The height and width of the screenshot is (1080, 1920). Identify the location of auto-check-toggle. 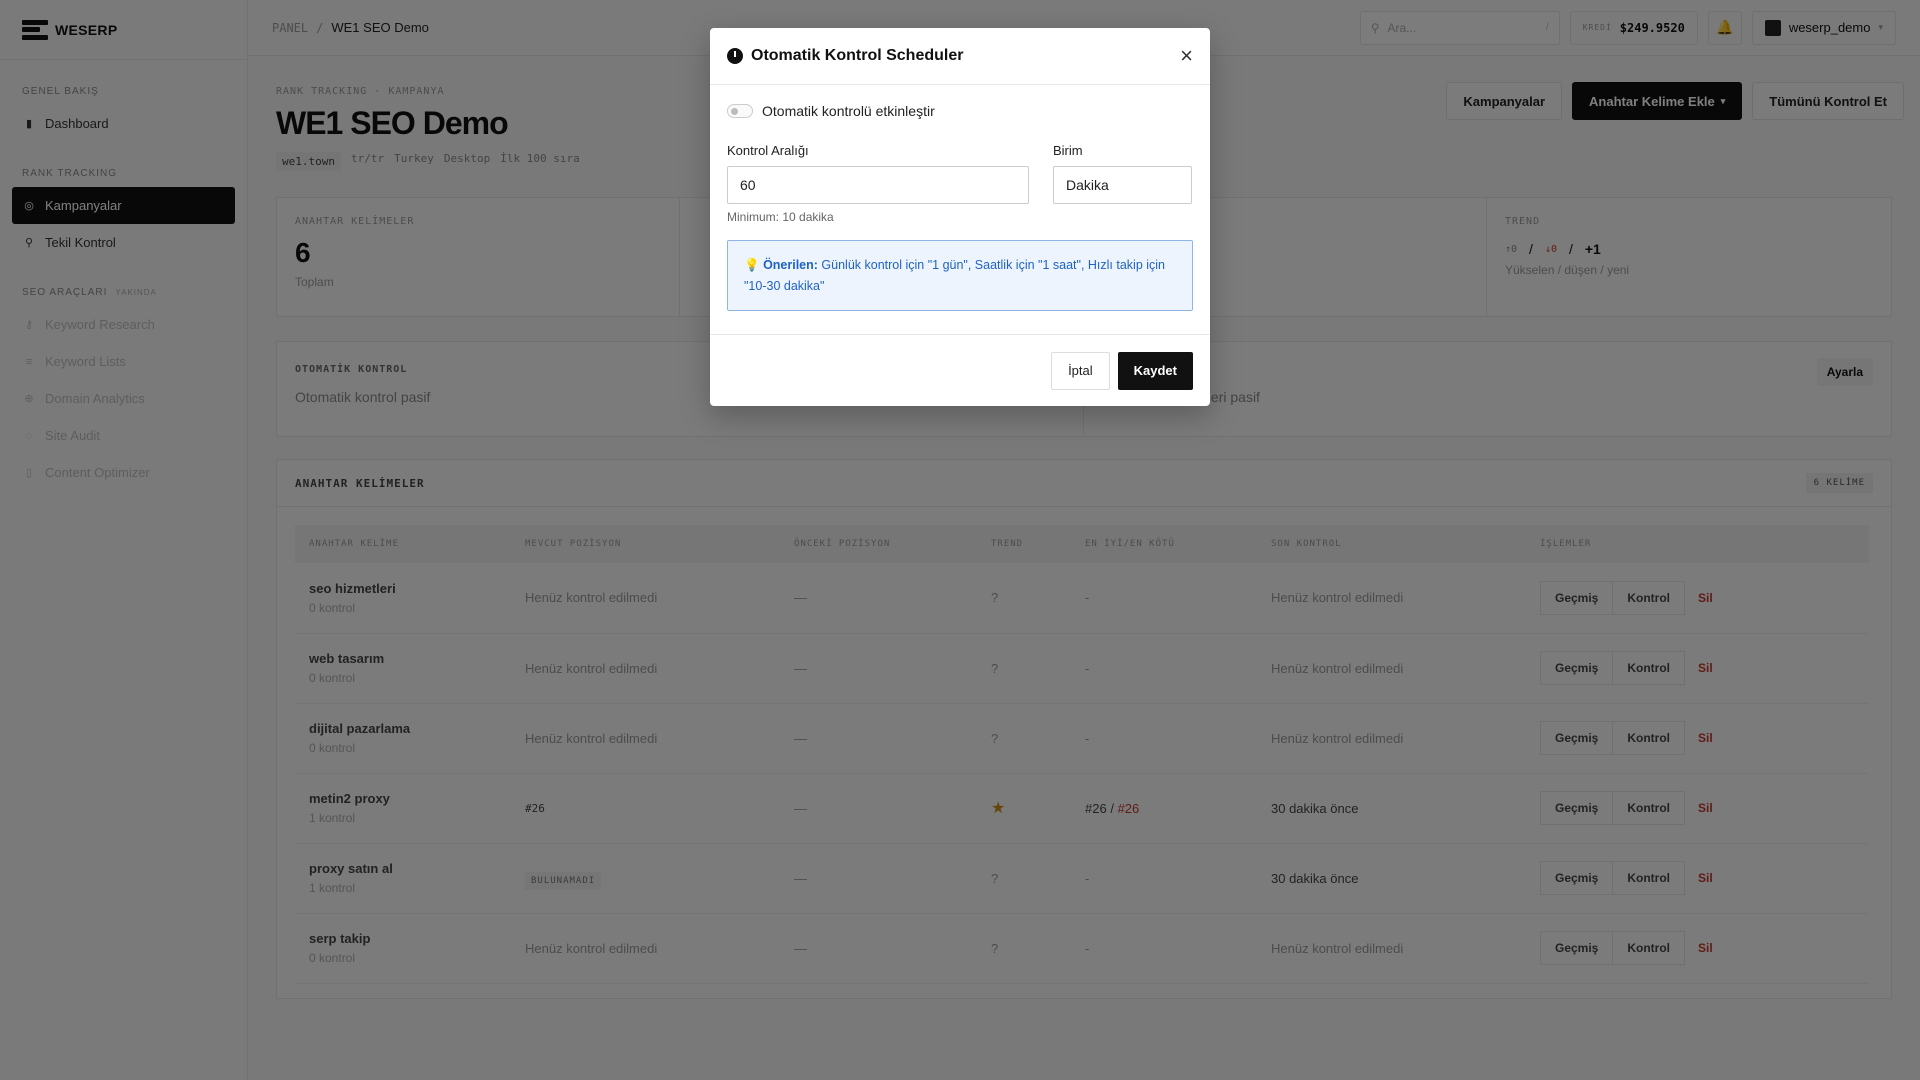
(740, 111).